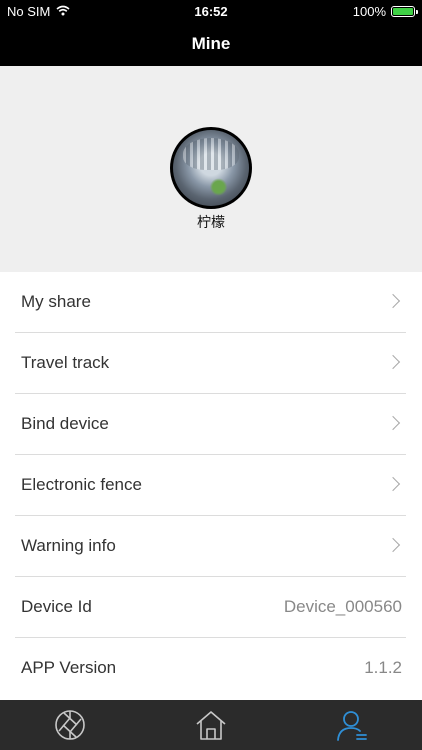 The image size is (422, 750). I want to click on status-right: 100%, so click(385, 11).